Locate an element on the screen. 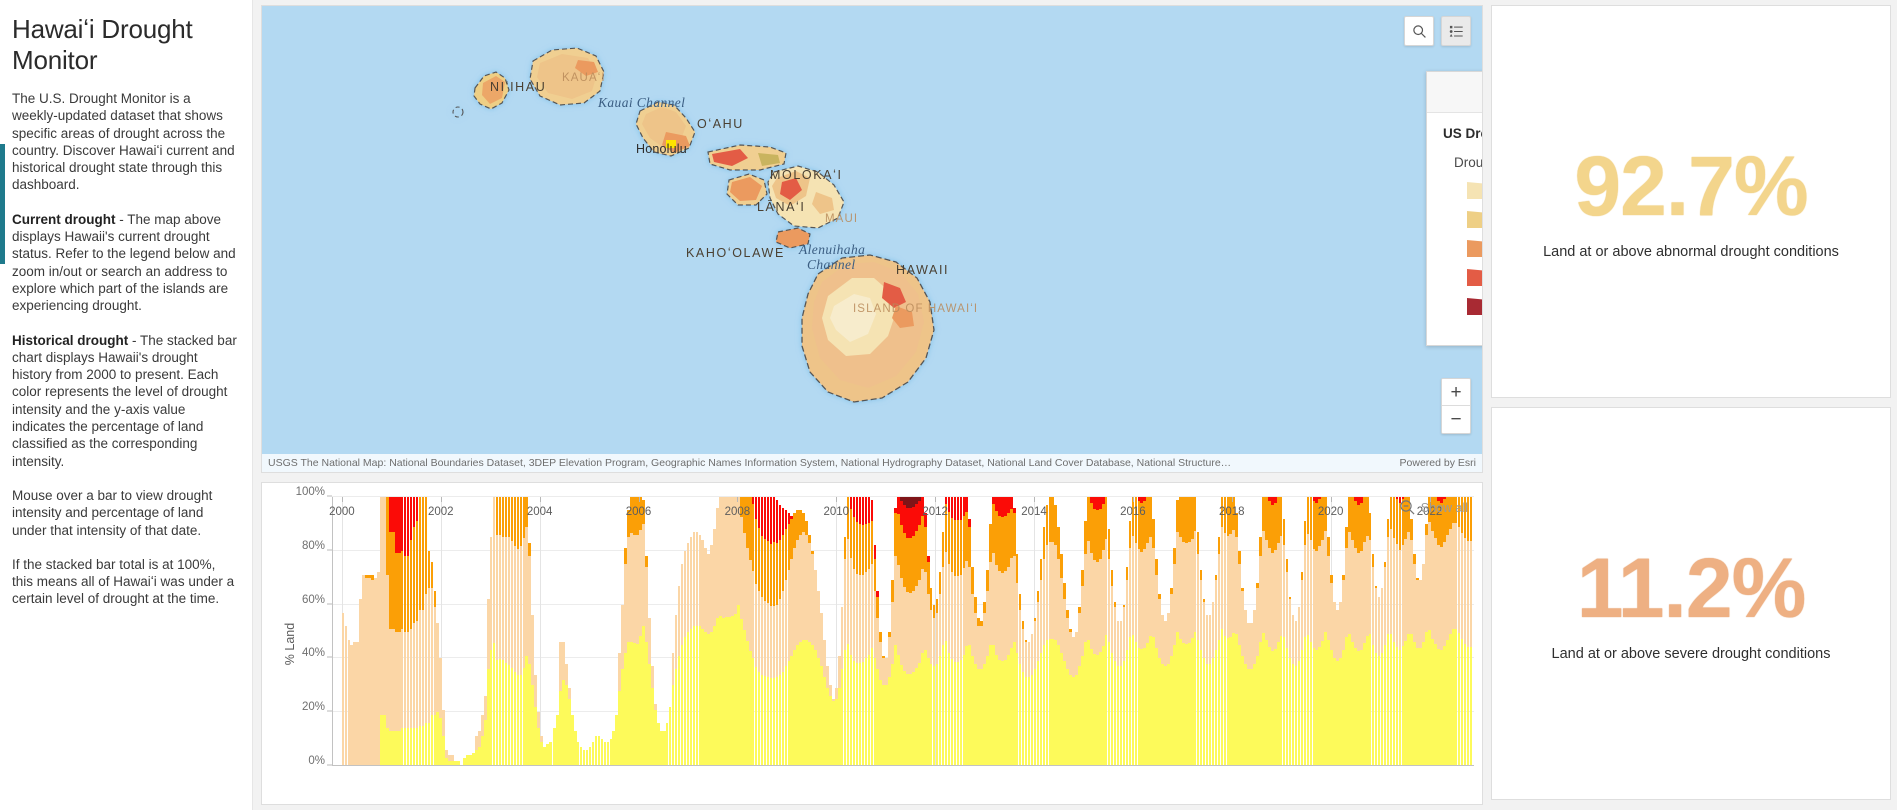  y-tick-mark is located at coordinates (329, 496).